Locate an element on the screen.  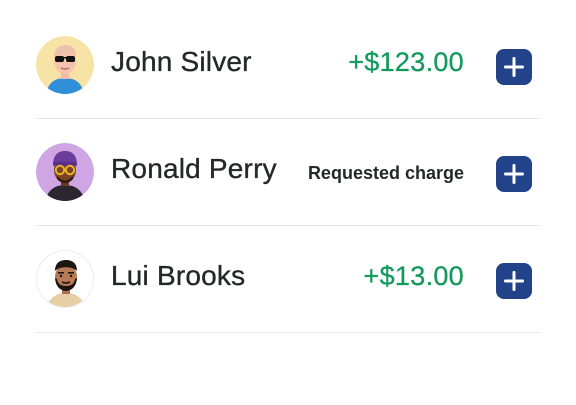
transaction-amount: +$123.00 is located at coordinates (406, 62).